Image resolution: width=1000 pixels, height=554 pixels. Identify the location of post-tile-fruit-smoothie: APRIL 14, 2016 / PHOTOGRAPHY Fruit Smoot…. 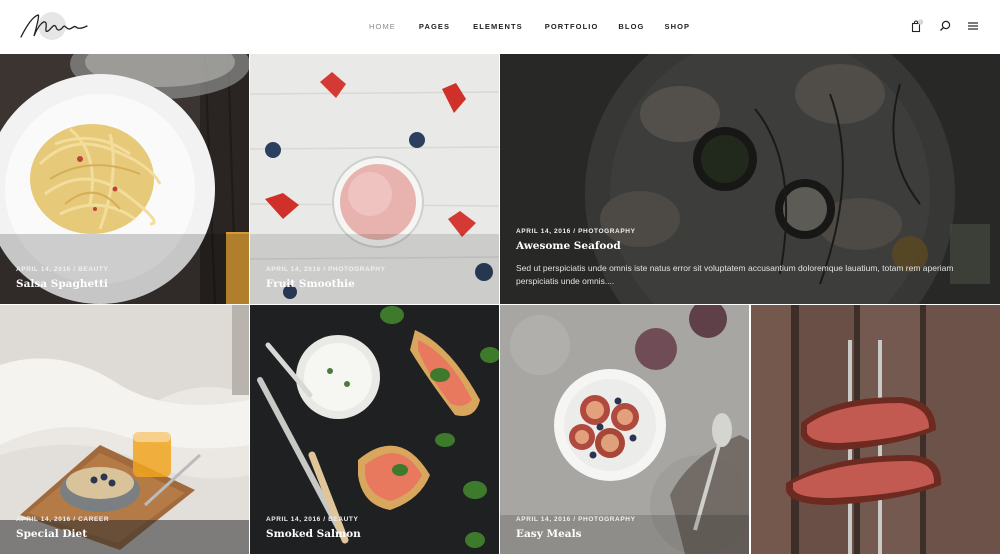
(374, 179).